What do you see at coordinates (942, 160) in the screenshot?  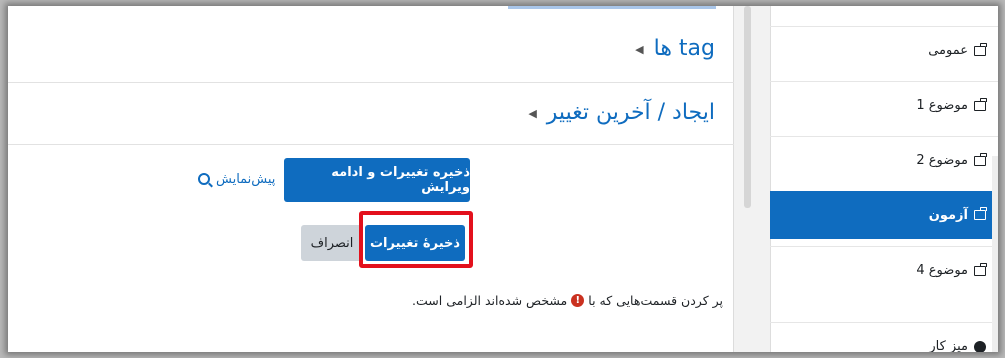 I see `nav-item-label: موضوع 2` at bounding box center [942, 160].